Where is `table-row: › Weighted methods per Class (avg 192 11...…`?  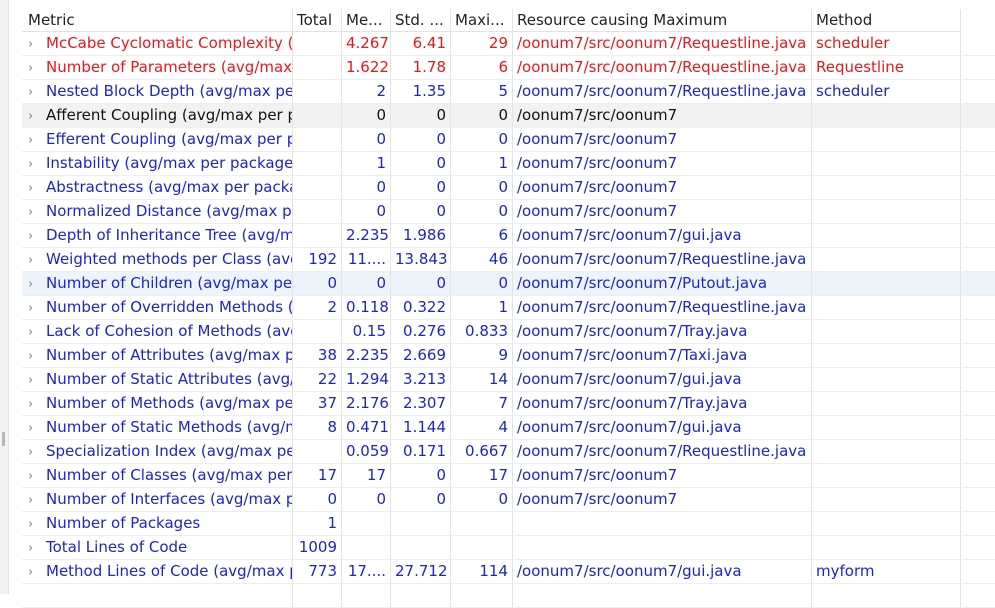
table-row: › Weighted methods per Class (avg 192 11...… is located at coordinates (508, 260).